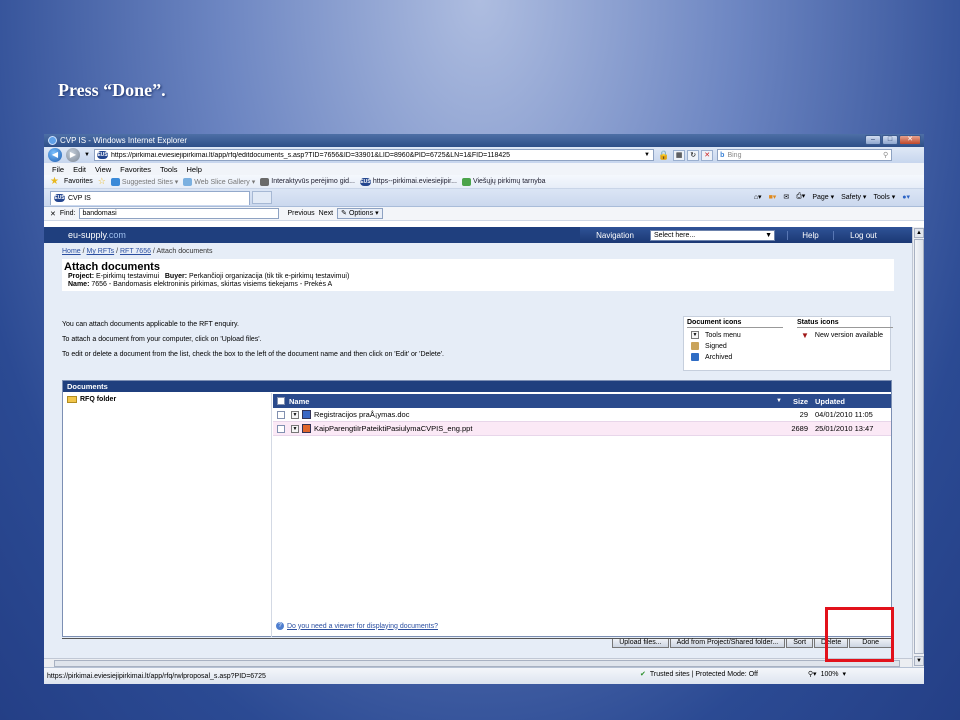 This screenshot has height=720, width=960. Describe the element at coordinates (300, 213) in the screenshot. I see `find-previous-button: Previous` at that location.